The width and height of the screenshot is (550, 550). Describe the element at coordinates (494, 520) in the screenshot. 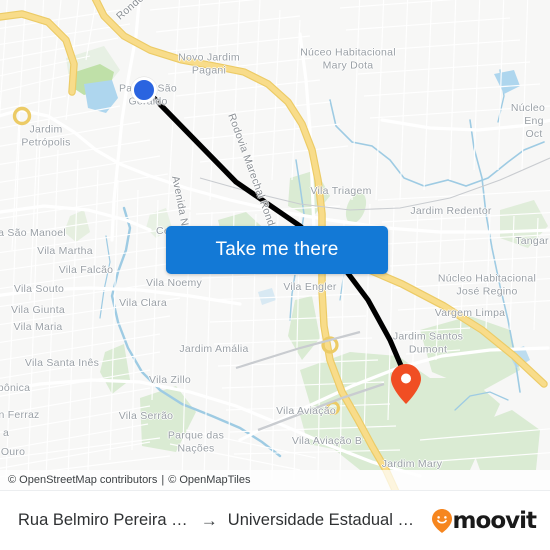

I see `moovit-wordmark: moovit` at that location.